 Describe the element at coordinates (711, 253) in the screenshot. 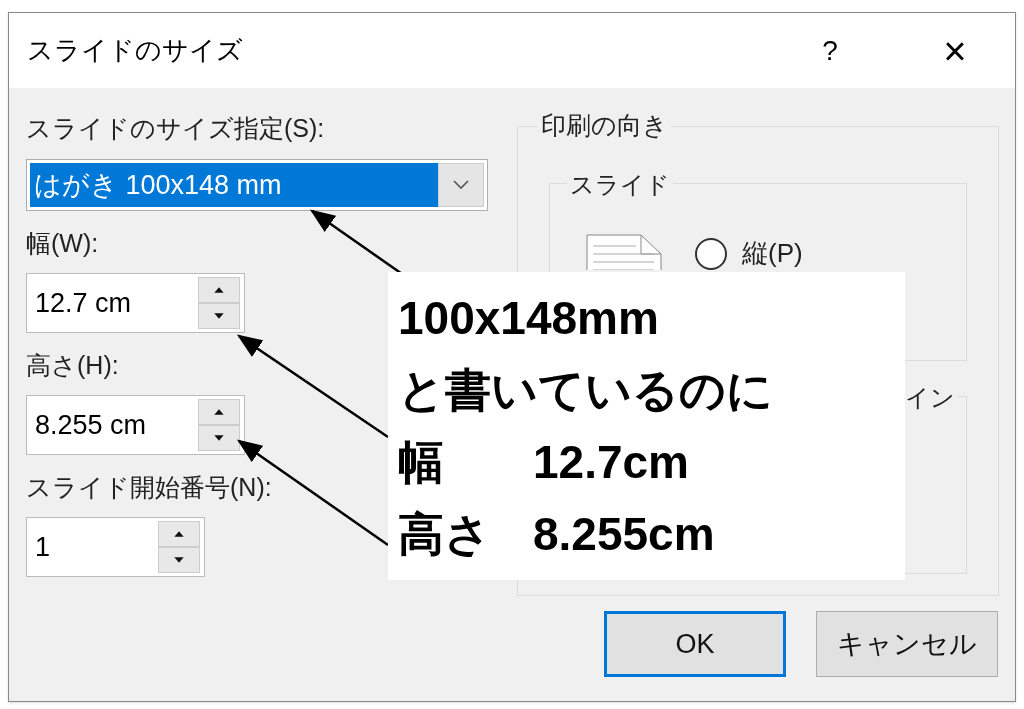

I see `radio-button` at that location.